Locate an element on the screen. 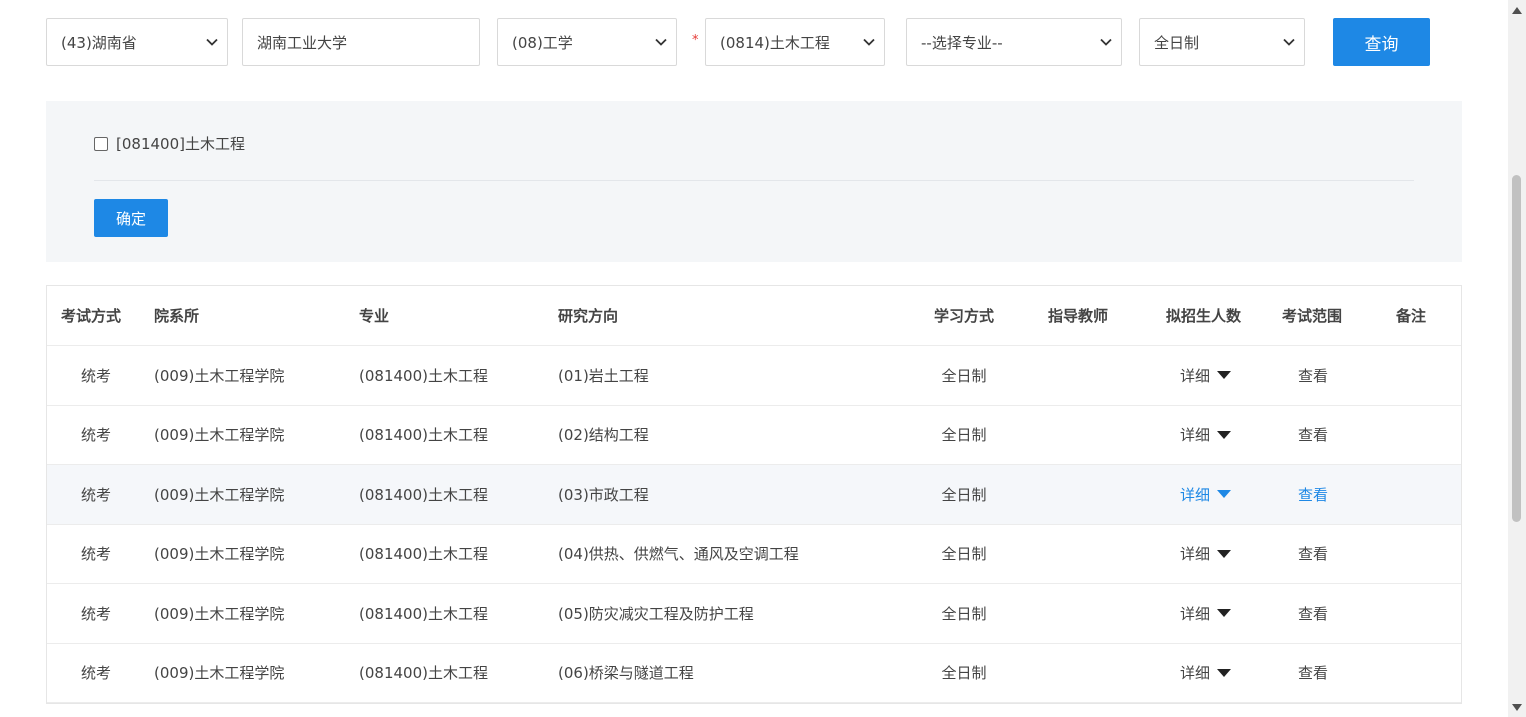  province-select: (43)湖南省 is located at coordinates (137, 42).